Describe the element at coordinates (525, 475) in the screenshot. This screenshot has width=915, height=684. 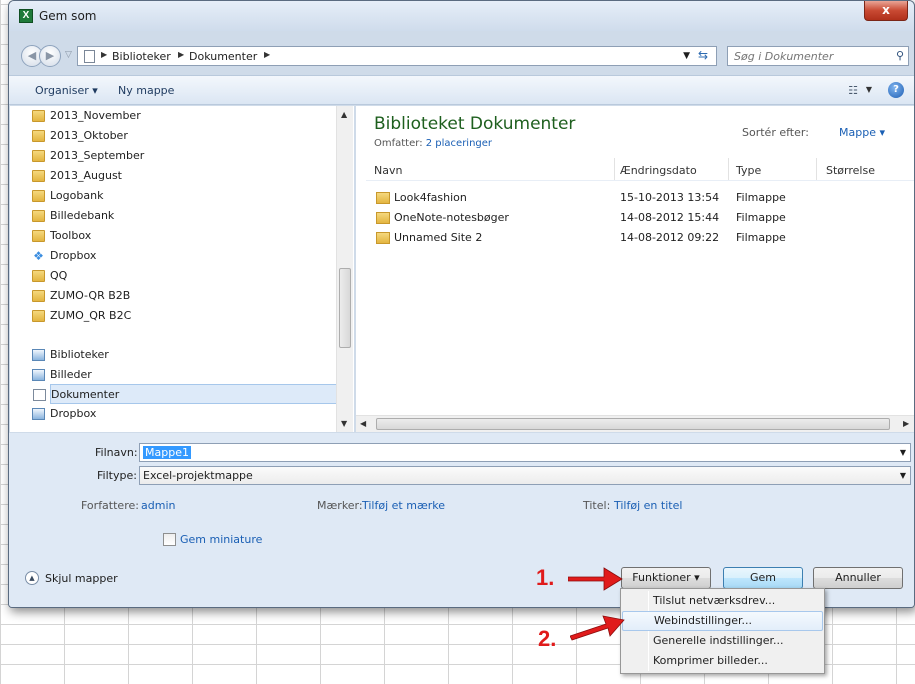
I see `filetype-select: Excel-projektmappe ▼` at that location.